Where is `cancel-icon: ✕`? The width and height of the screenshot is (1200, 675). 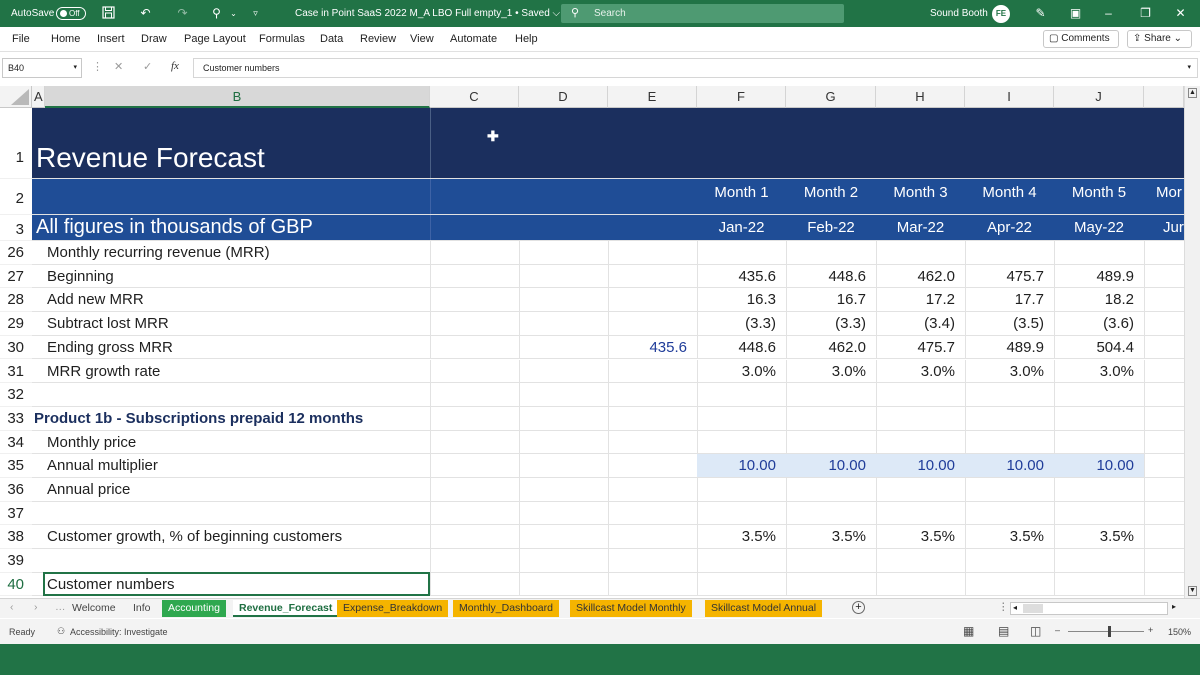 cancel-icon: ✕ is located at coordinates (118, 66).